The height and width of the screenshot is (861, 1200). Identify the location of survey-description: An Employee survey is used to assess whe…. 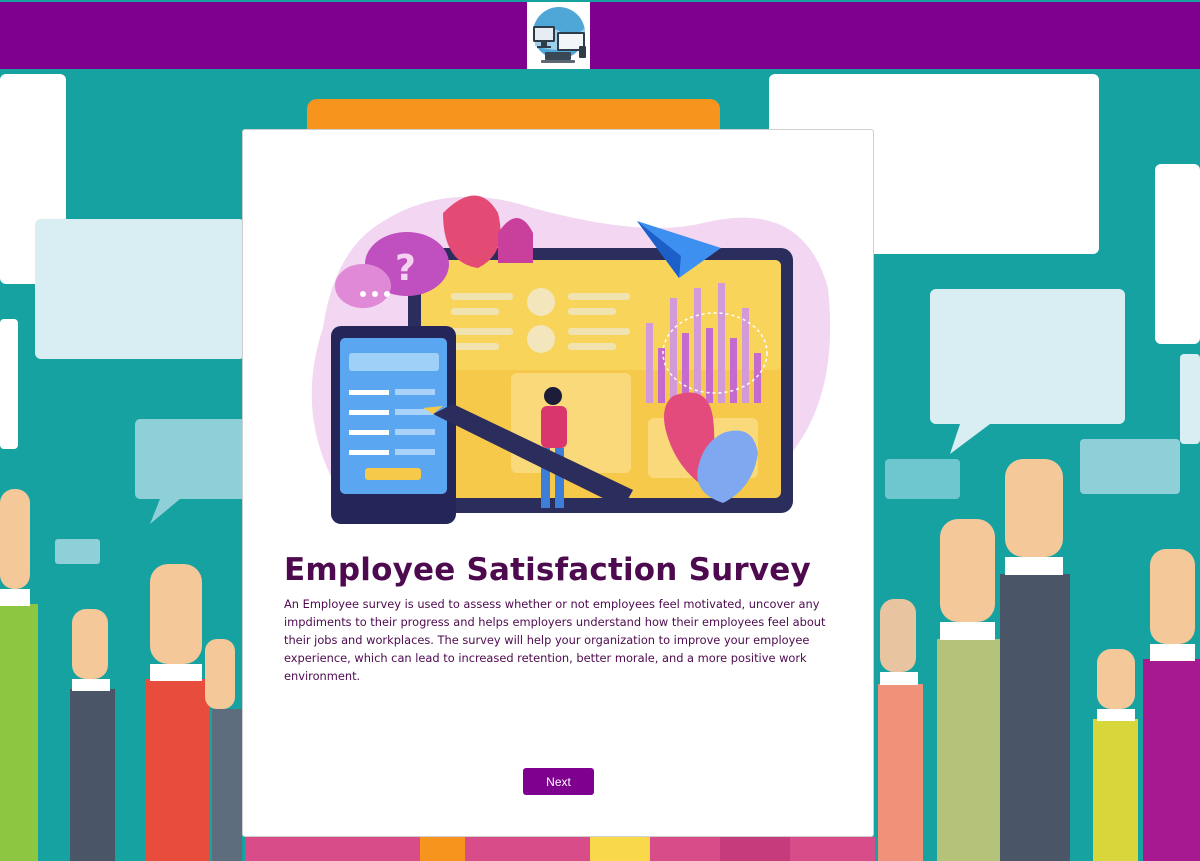
(555, 640).